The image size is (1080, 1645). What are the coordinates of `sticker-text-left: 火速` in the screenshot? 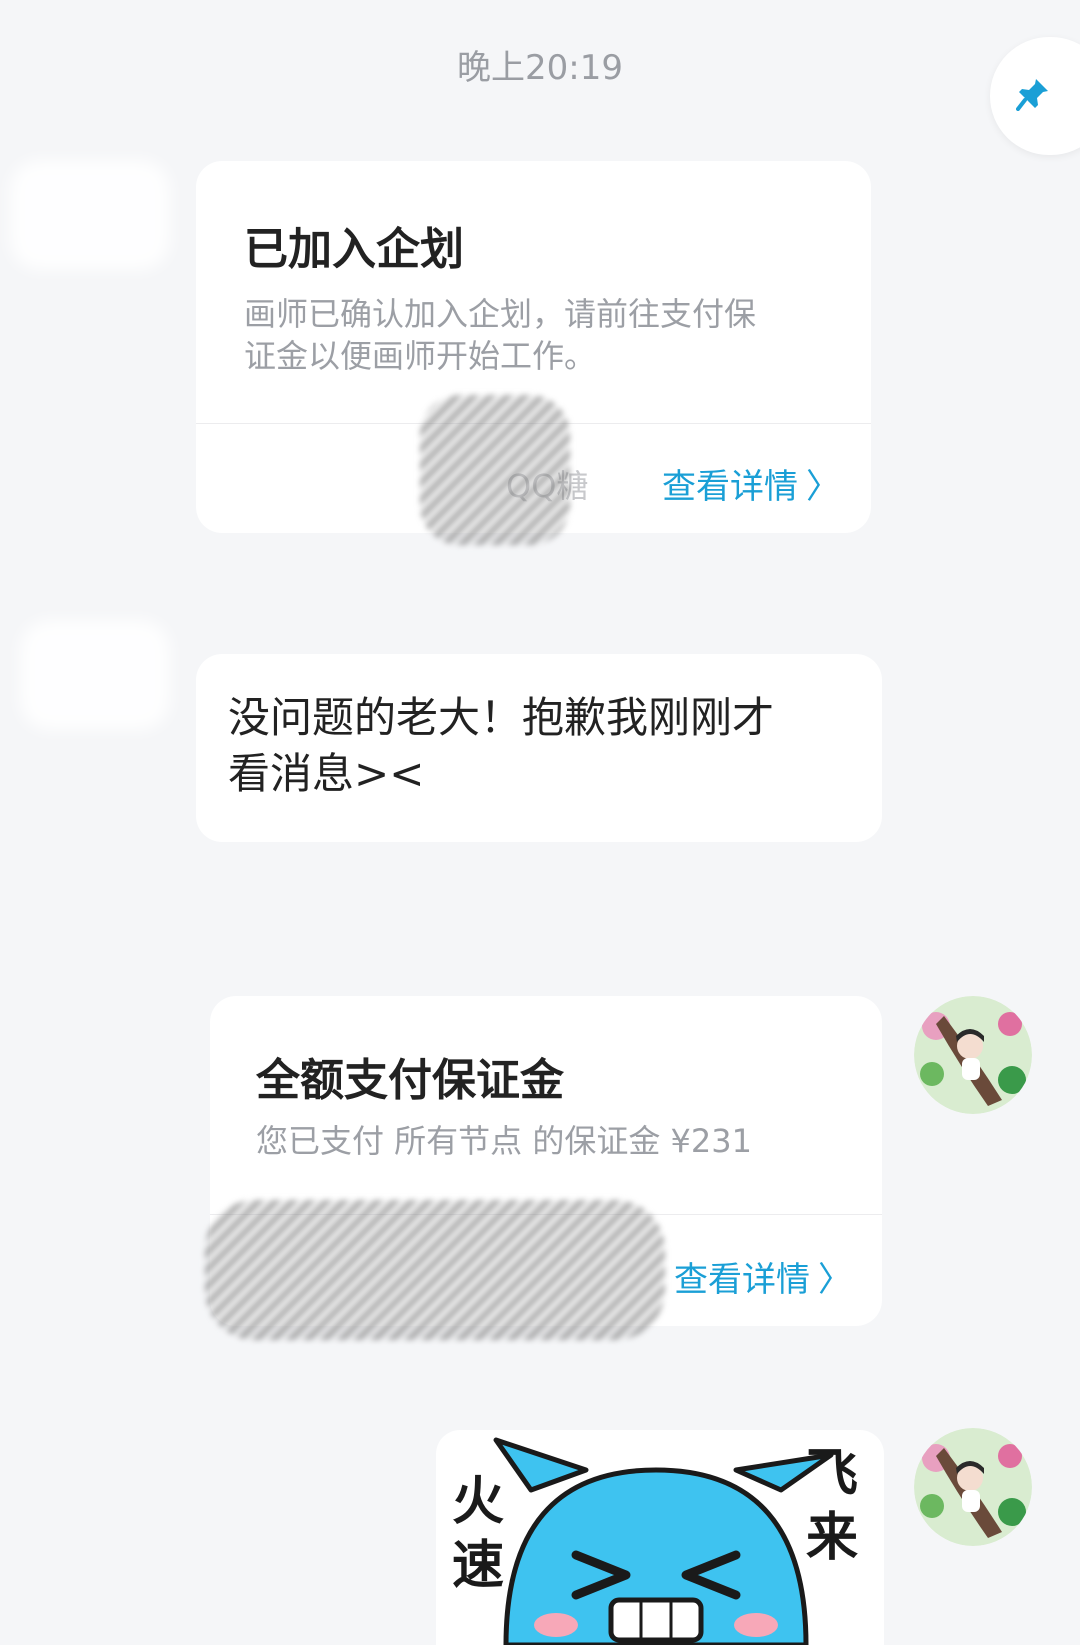 It's located at (478, 1534).